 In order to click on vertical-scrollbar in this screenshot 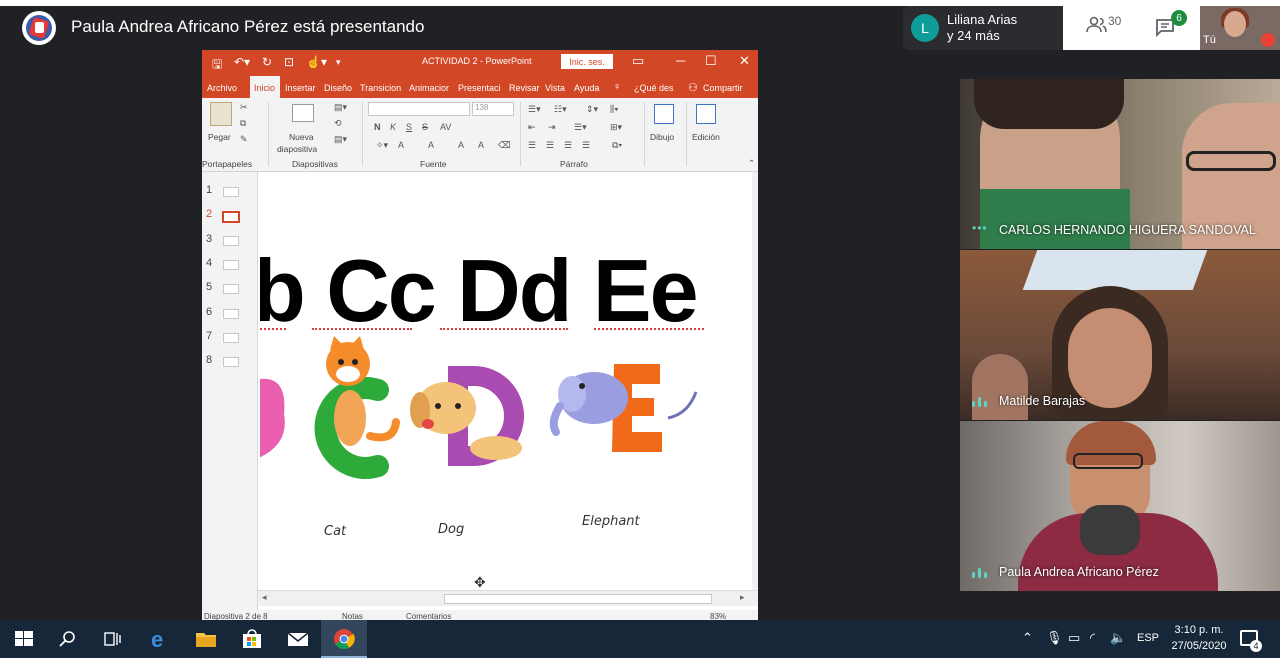, I will do `click(755, 382)`.